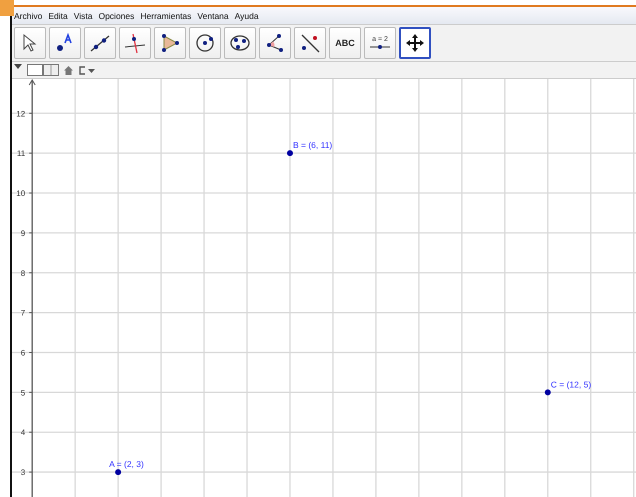 The image size is (636, 497). Describe the element at coordinates (23, 353) in the screenshot. I see `axis-tick-label: 6` at that location.